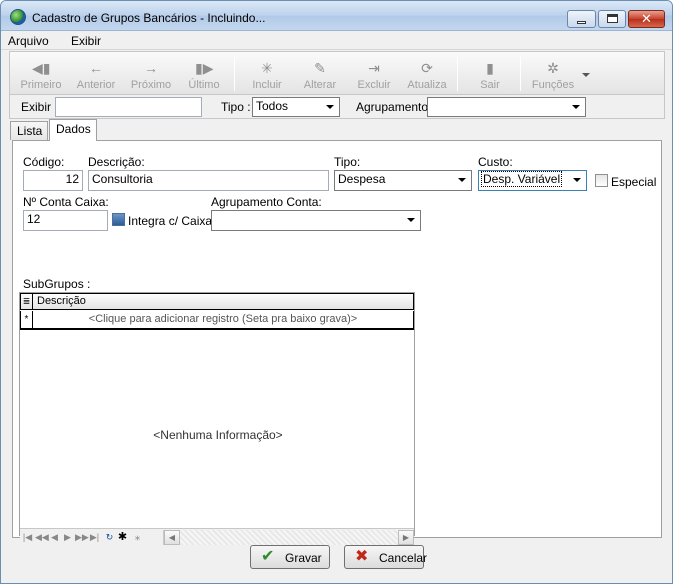 The image size is (673, 584). What do you see at coordinates (18, 17) in the screenshot?
I see `globe-app-icon` at bounding box center [18, 17].